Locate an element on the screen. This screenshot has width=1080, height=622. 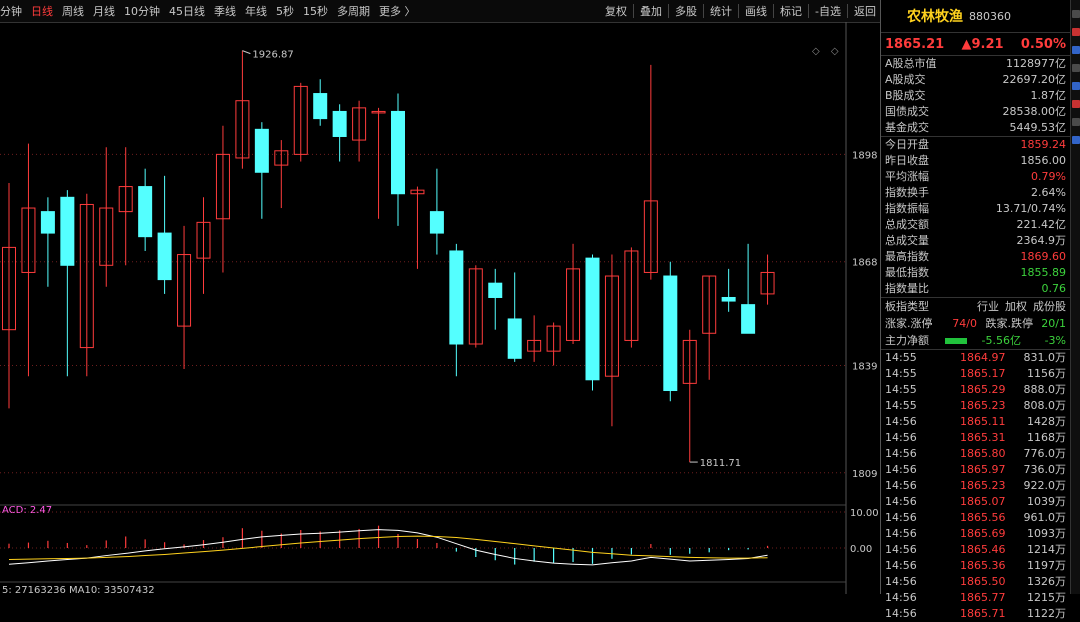
tick-volume: 1428万 is located at coordinates (1046, 421).